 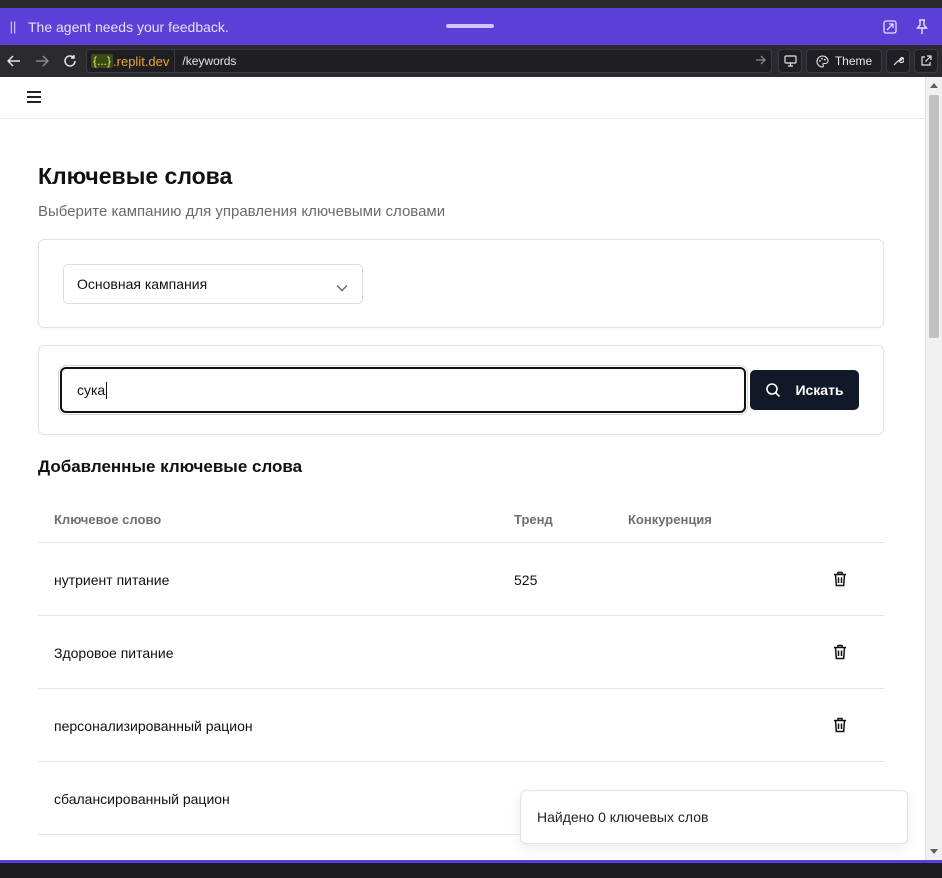 I want to click on chevron-down-icon, so click(x=342, y=287).